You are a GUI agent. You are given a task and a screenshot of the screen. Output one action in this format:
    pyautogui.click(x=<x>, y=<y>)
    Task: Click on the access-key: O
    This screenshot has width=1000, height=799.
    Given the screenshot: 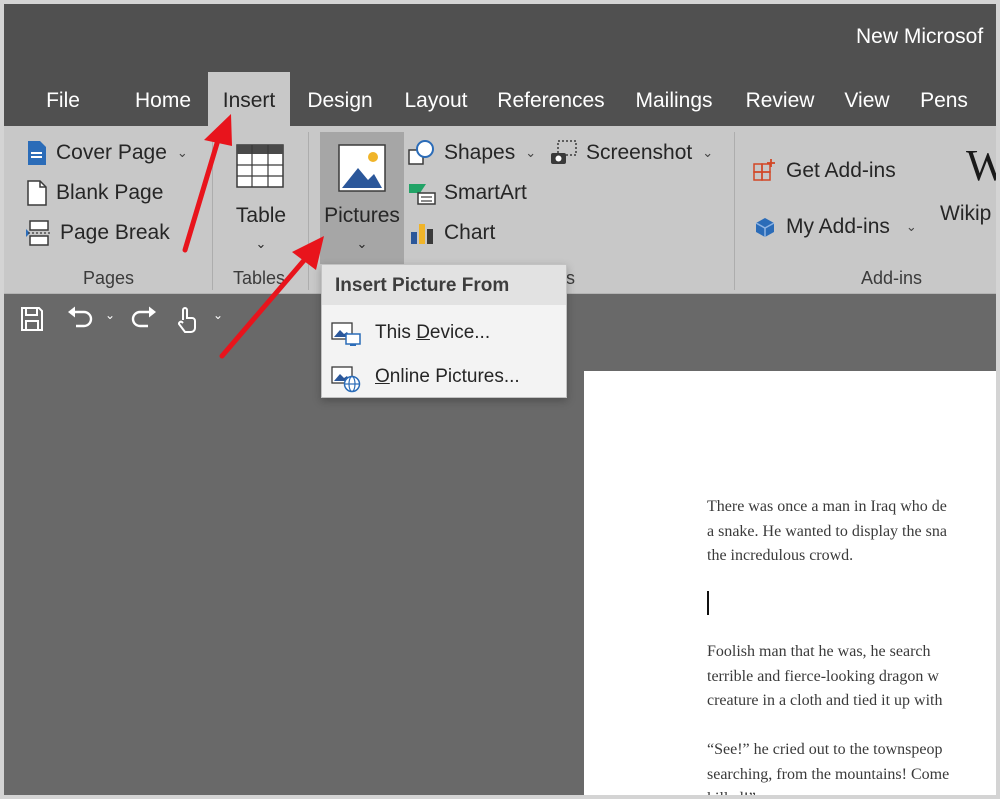 What is the action you would take?
    pyautogui.click(x=382, y=376)
    